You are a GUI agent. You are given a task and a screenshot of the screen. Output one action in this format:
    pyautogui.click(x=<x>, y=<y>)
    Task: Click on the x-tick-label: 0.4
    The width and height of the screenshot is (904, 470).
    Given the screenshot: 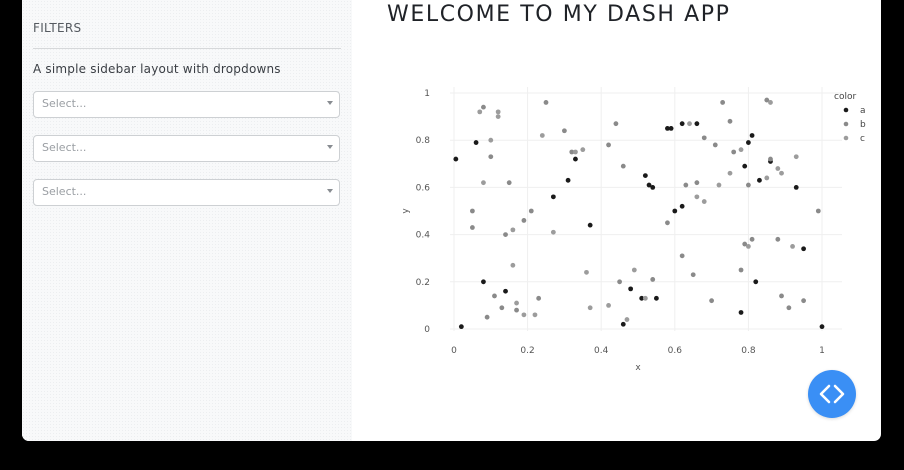 What is the action you would take?
    pyautogui.click(x=601, y=351)
    